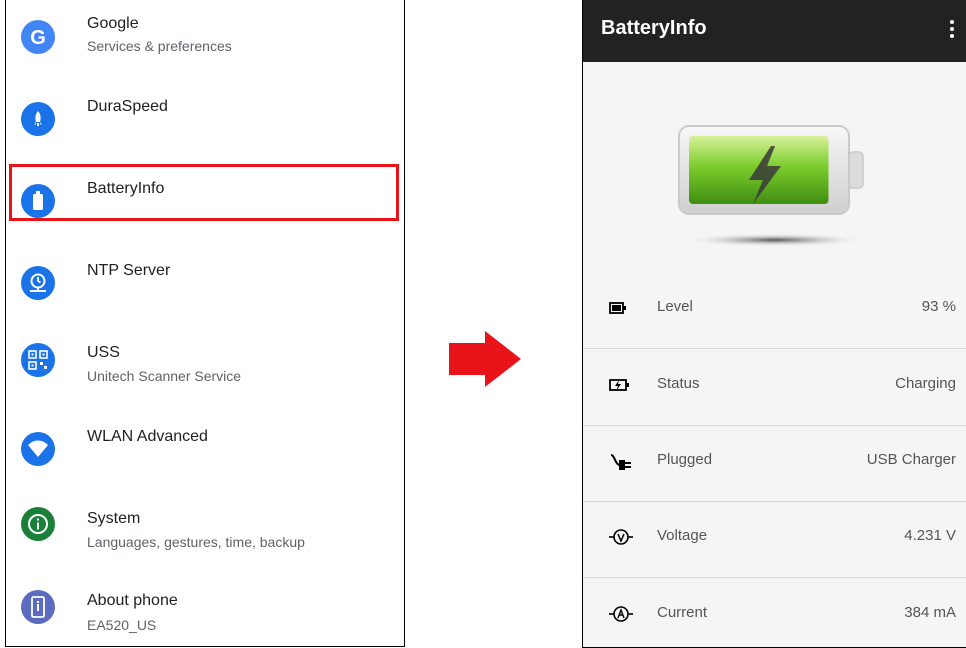  I want to click on settings-item-ntp-server: NTP Server, so click(205, 287).